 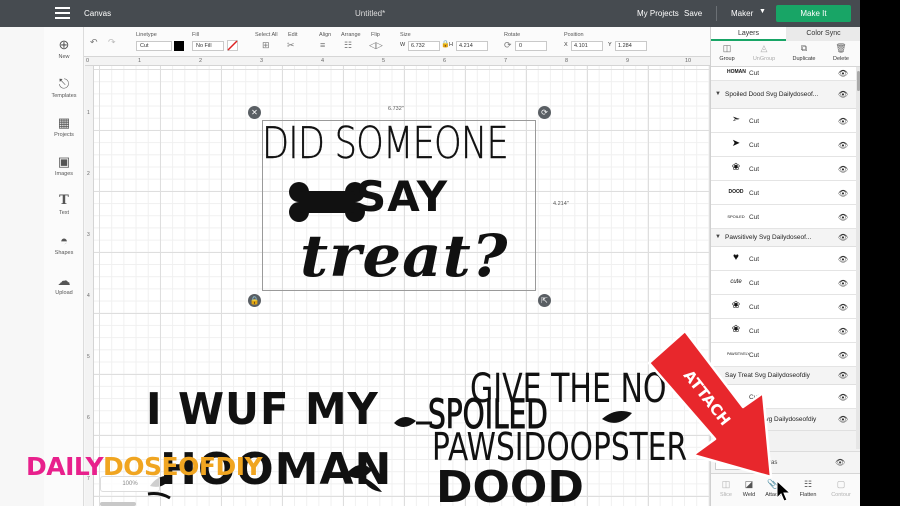 What do you see at coordinates (266, 45) in the screenshot?
I see `select-all-icon: ⊞` at bounding box center [266, 45].